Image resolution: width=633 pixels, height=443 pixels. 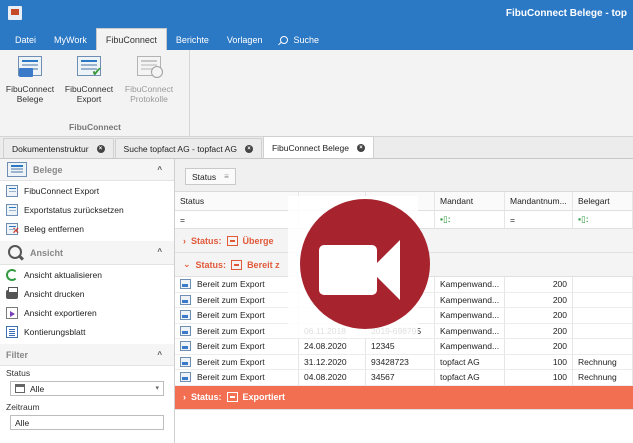 What do you see at coordinates (12, 293) in the screenshot?
I see `printer-icon` at bounding box center [12, 293].